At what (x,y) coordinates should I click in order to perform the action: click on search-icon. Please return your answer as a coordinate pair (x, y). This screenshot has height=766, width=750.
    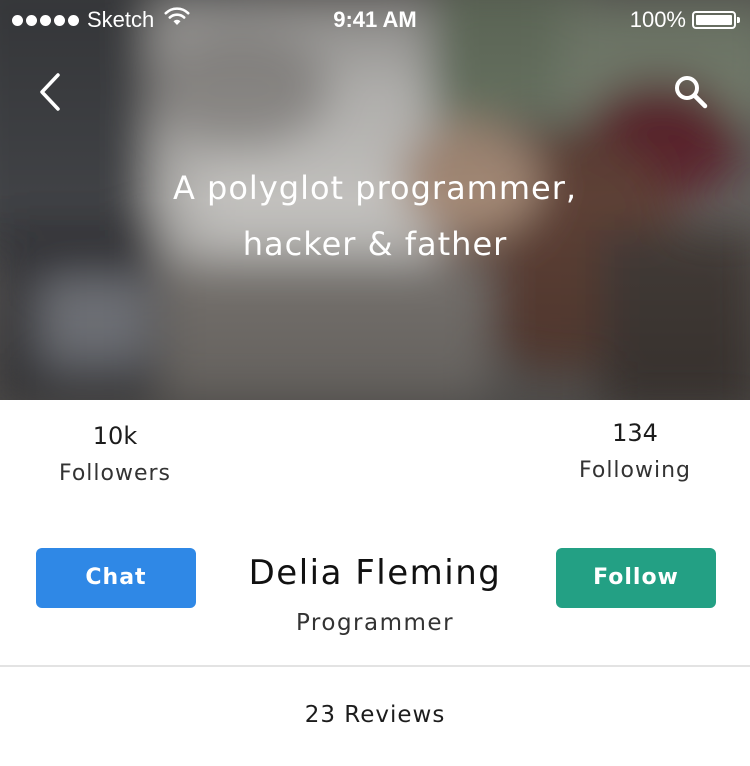
    Looking at the image, I should click on (691, 92).